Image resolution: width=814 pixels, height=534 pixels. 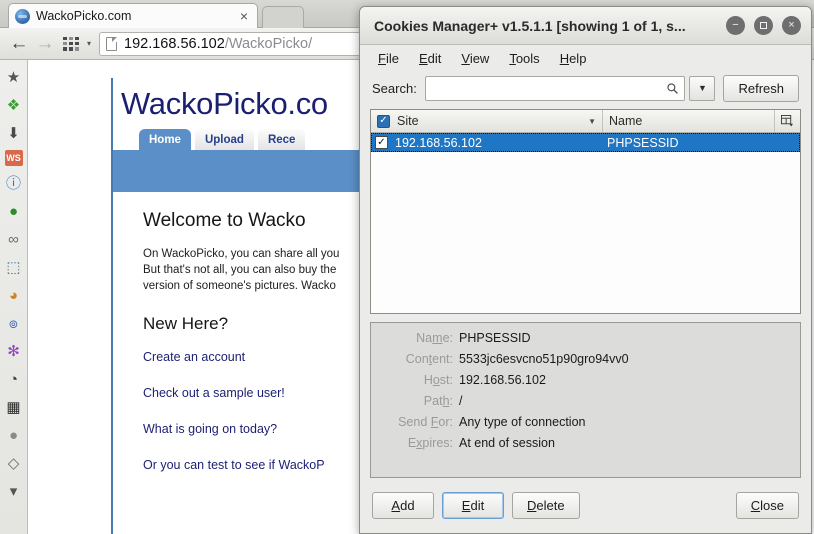 What do you see at coordinates (394, 88) in the screenshot?
I see `search-label: Search:` at bounding box center [394, 88].